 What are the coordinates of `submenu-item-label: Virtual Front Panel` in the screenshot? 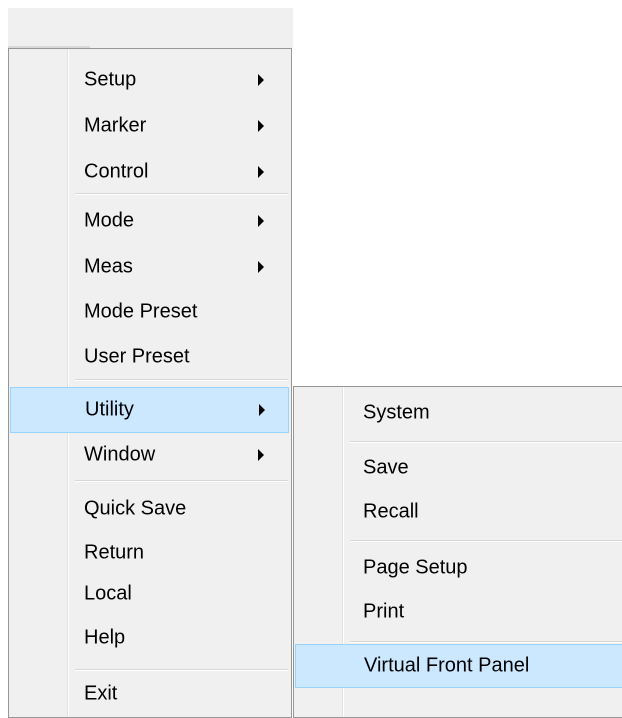 It's located at (447, 665).